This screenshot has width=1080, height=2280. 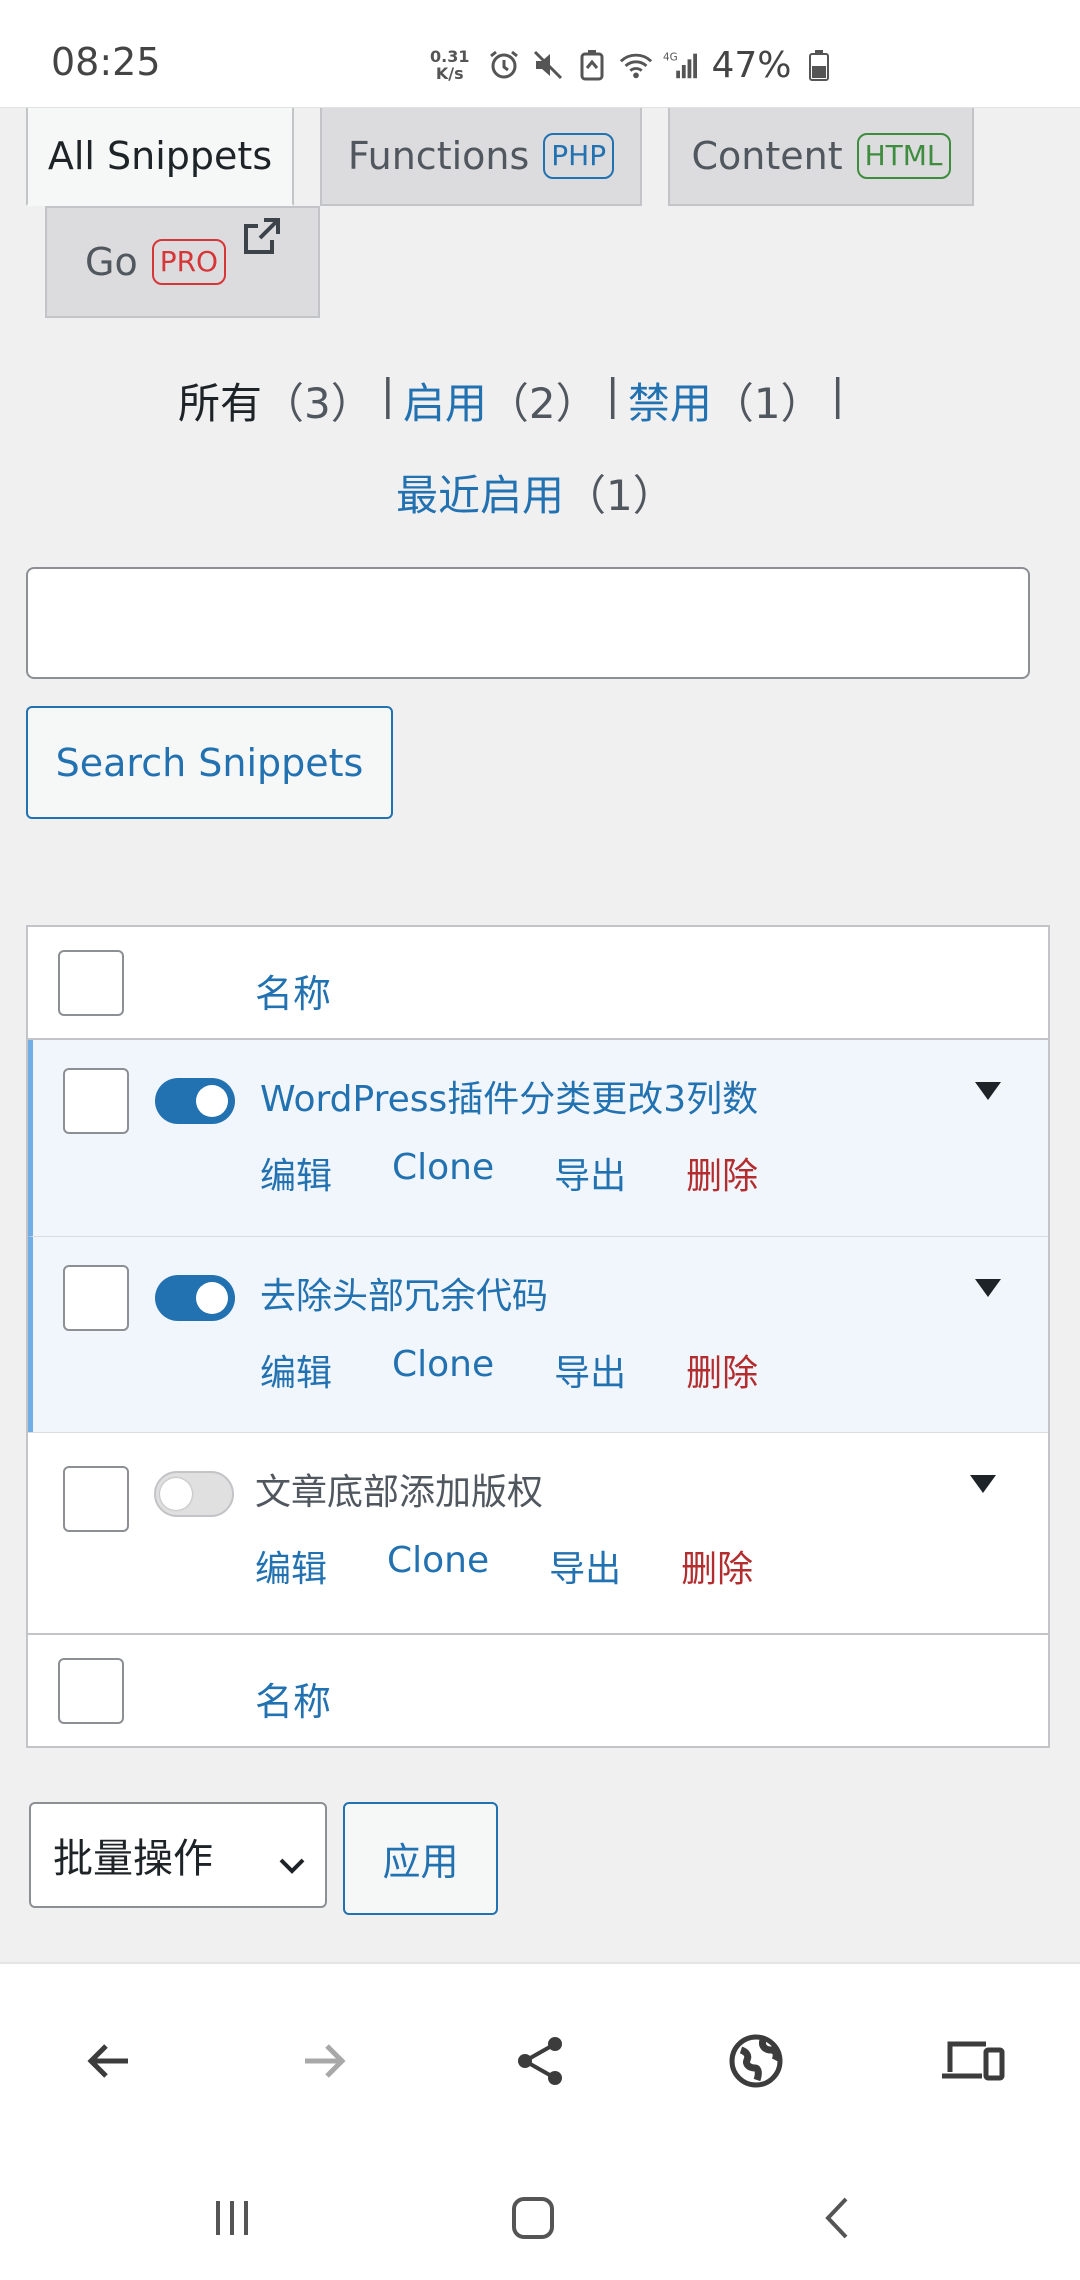 I want to click on mute-icon, so click(x=548, y=65).